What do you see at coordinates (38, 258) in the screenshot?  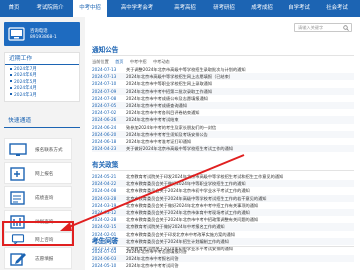 I see `quick-volunteer: 志愿填报` at bounding box center [38, 258].